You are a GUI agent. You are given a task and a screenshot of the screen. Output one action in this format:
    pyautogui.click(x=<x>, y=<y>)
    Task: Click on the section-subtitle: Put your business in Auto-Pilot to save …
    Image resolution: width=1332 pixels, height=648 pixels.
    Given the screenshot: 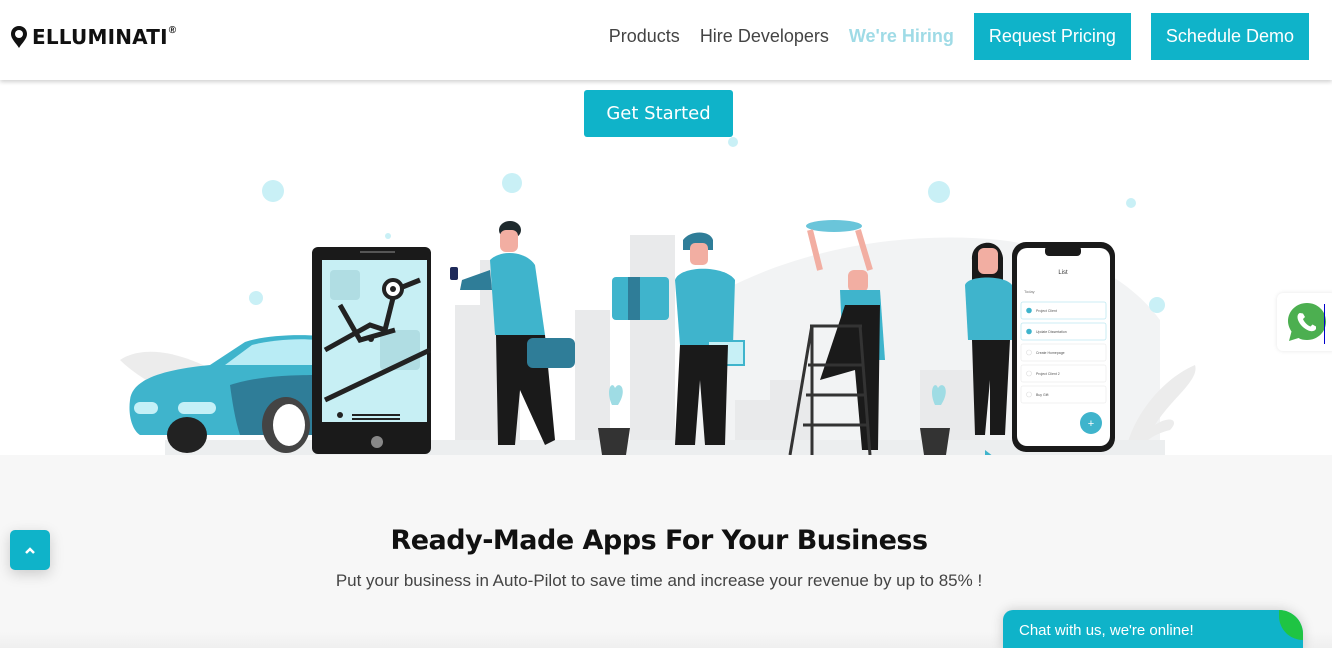 What is the action you would take?
    pyautogui.click(x=659, y=580)
    